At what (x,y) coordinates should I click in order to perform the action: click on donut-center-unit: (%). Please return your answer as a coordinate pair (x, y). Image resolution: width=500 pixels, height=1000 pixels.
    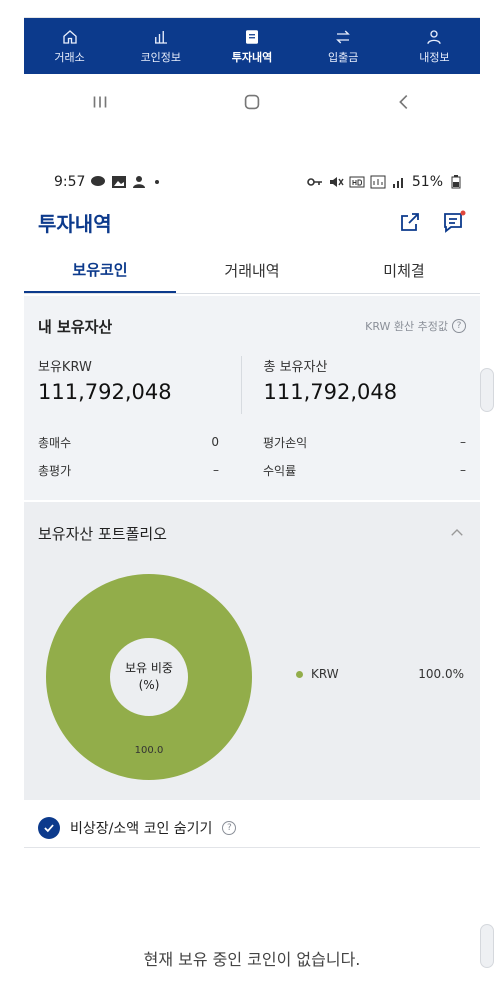
    Looking at the image, I should click on (149, 685).